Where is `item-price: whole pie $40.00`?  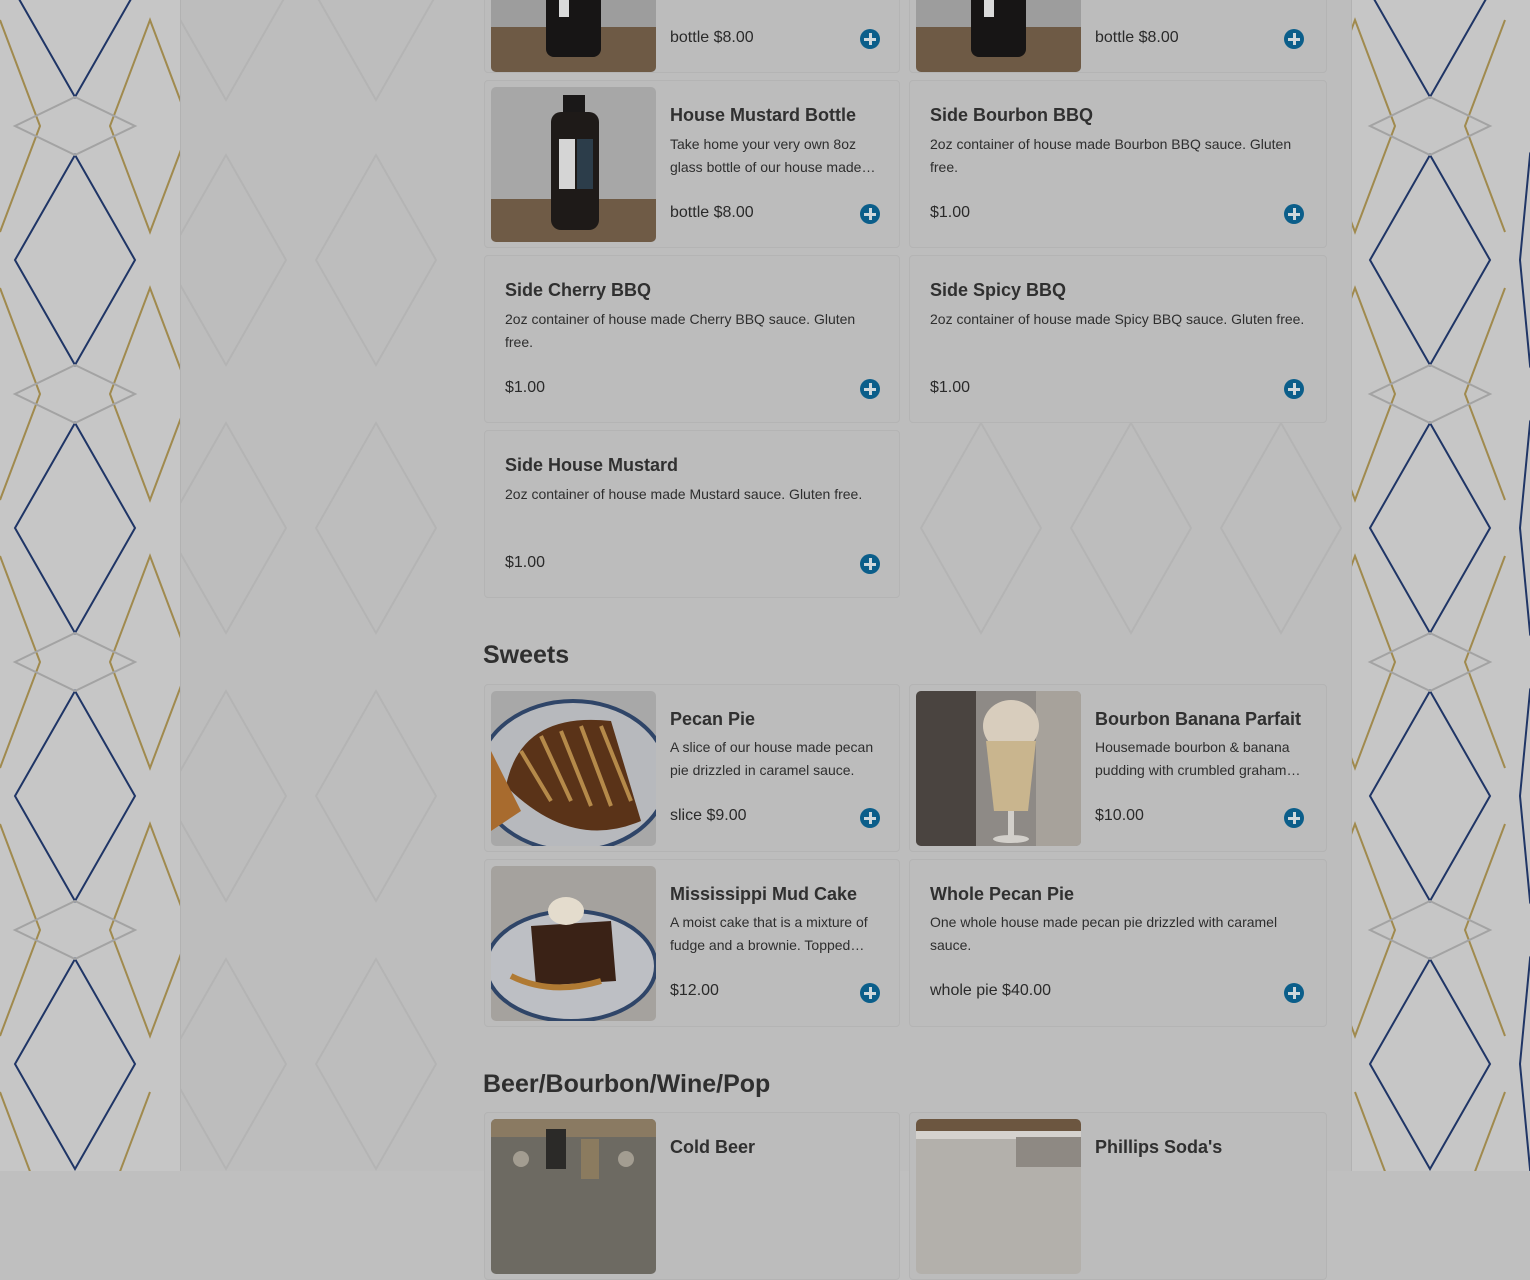 item-price: whole pie $40.00 is located at coordinates (990, 990).